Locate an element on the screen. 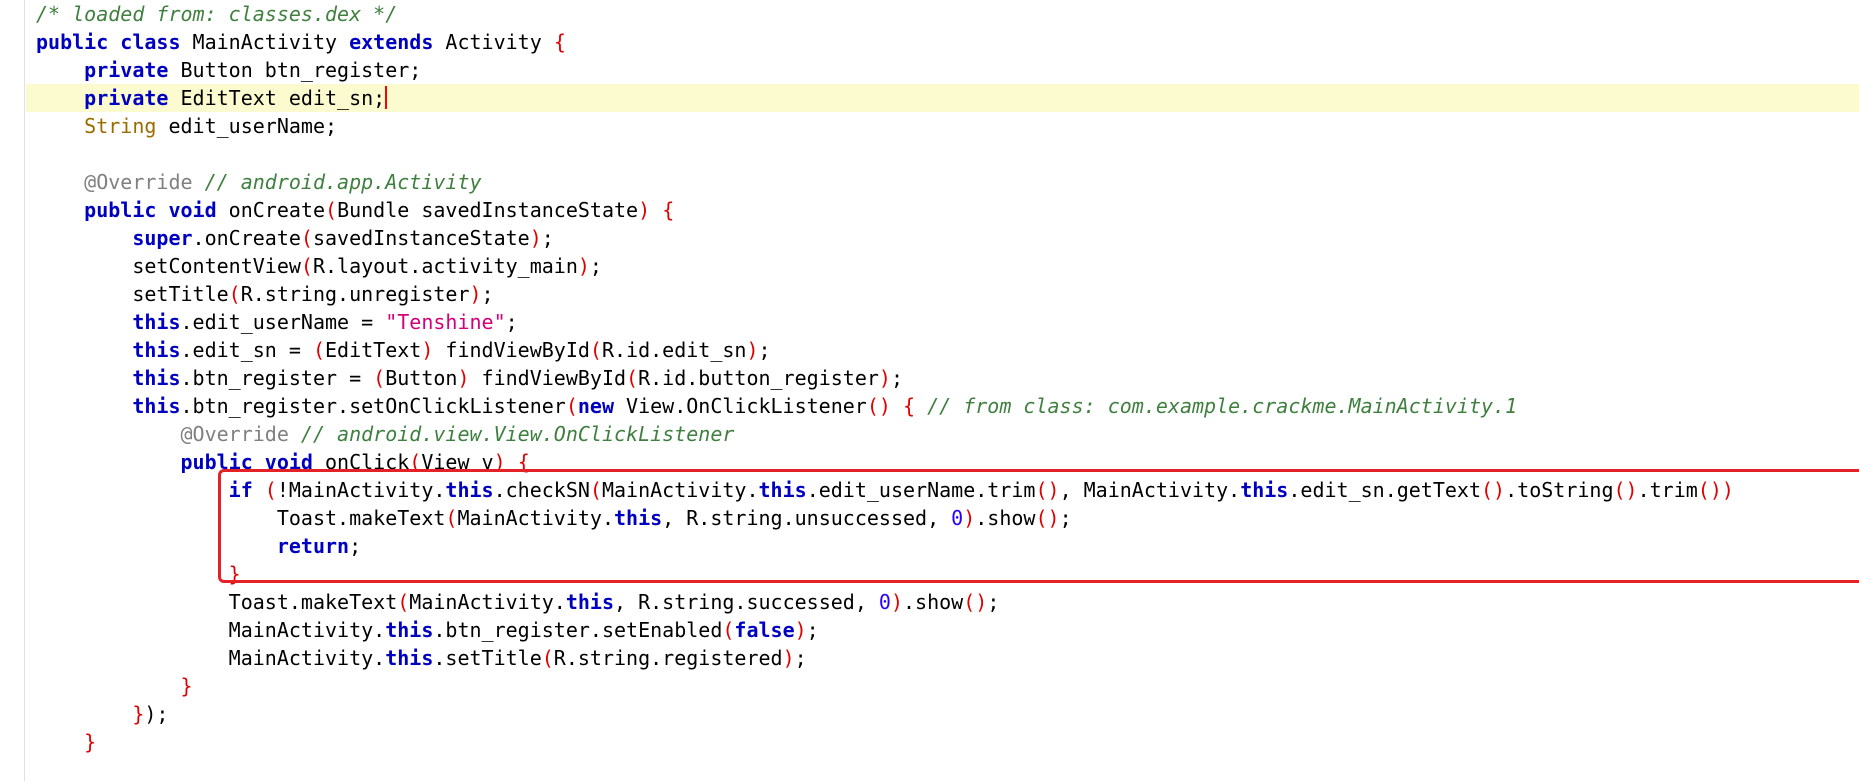 Image resolution: width=1859 pixels, height=781 pixels. code-token: "Tenshine" is located at coordinates (445, 322).